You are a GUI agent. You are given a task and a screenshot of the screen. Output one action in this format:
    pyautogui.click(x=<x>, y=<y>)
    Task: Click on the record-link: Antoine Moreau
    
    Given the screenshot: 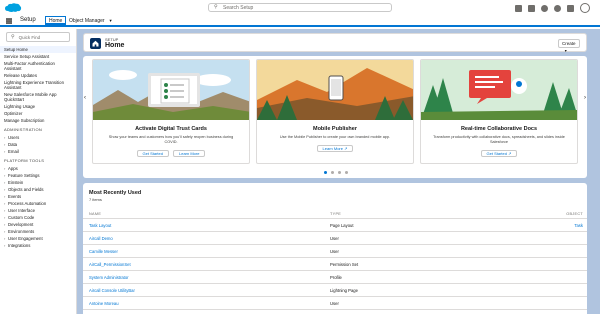 What is the action you would take?
    pyautogui.click(x=206, y=303)
    